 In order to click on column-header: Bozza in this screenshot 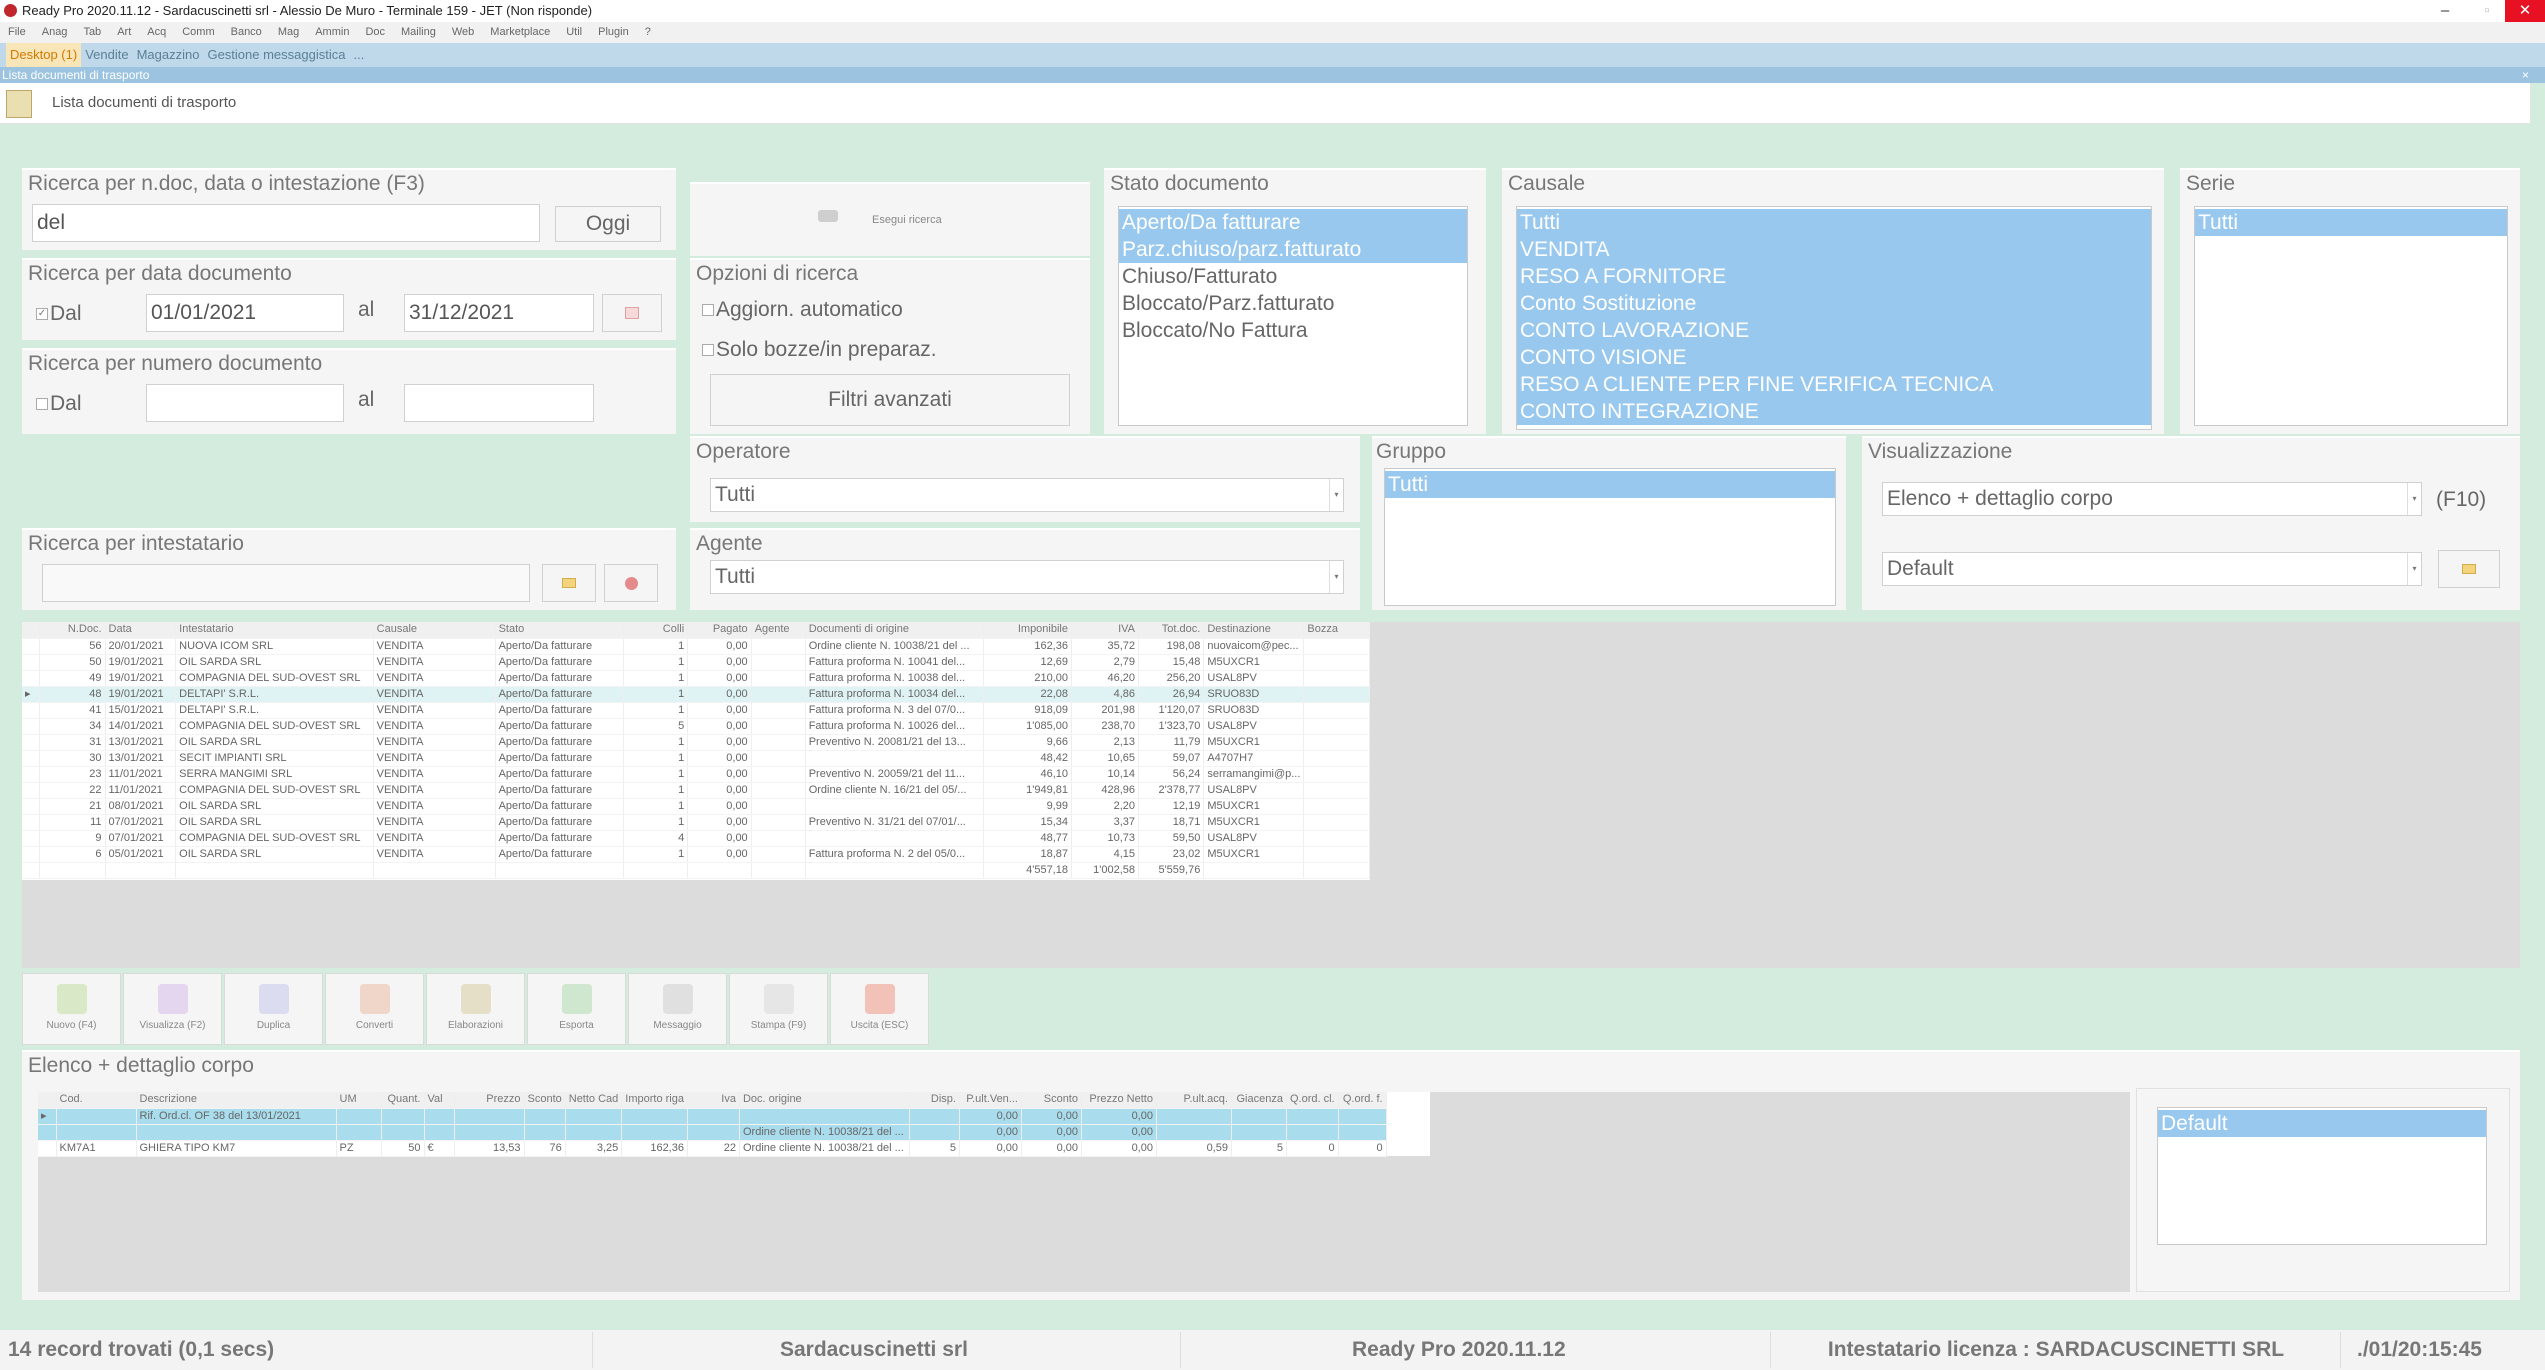, I will do `click(1336, 630)`.